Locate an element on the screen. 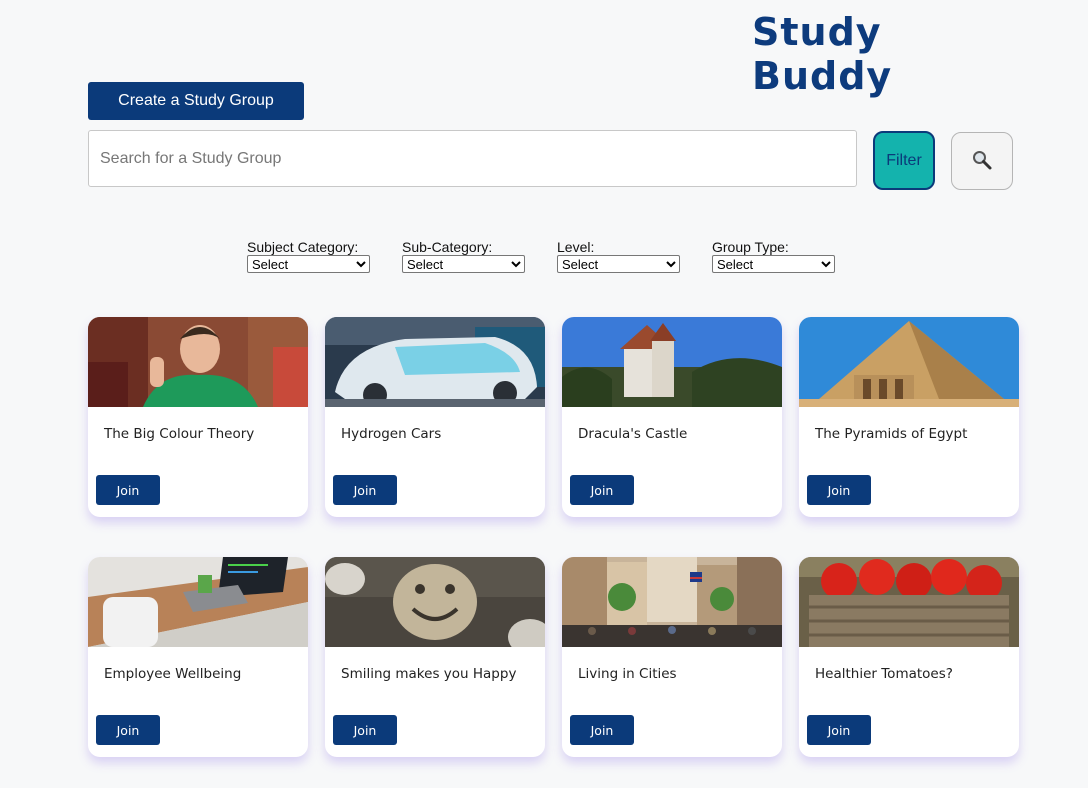 The height and width of the screenshot is (788, 1088). study-group-card: Living in Cities Join is located at coordinates (672, 657).